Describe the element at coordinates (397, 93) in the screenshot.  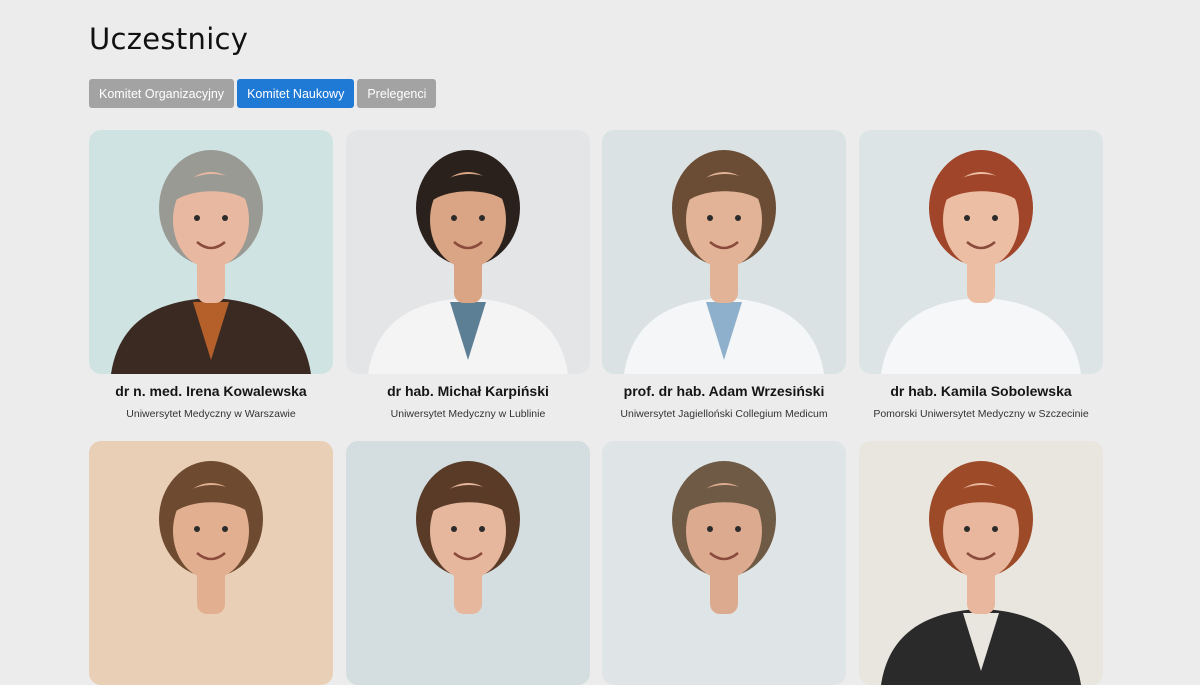
I see `tab-prelegenci: Prelegenci` at that location.